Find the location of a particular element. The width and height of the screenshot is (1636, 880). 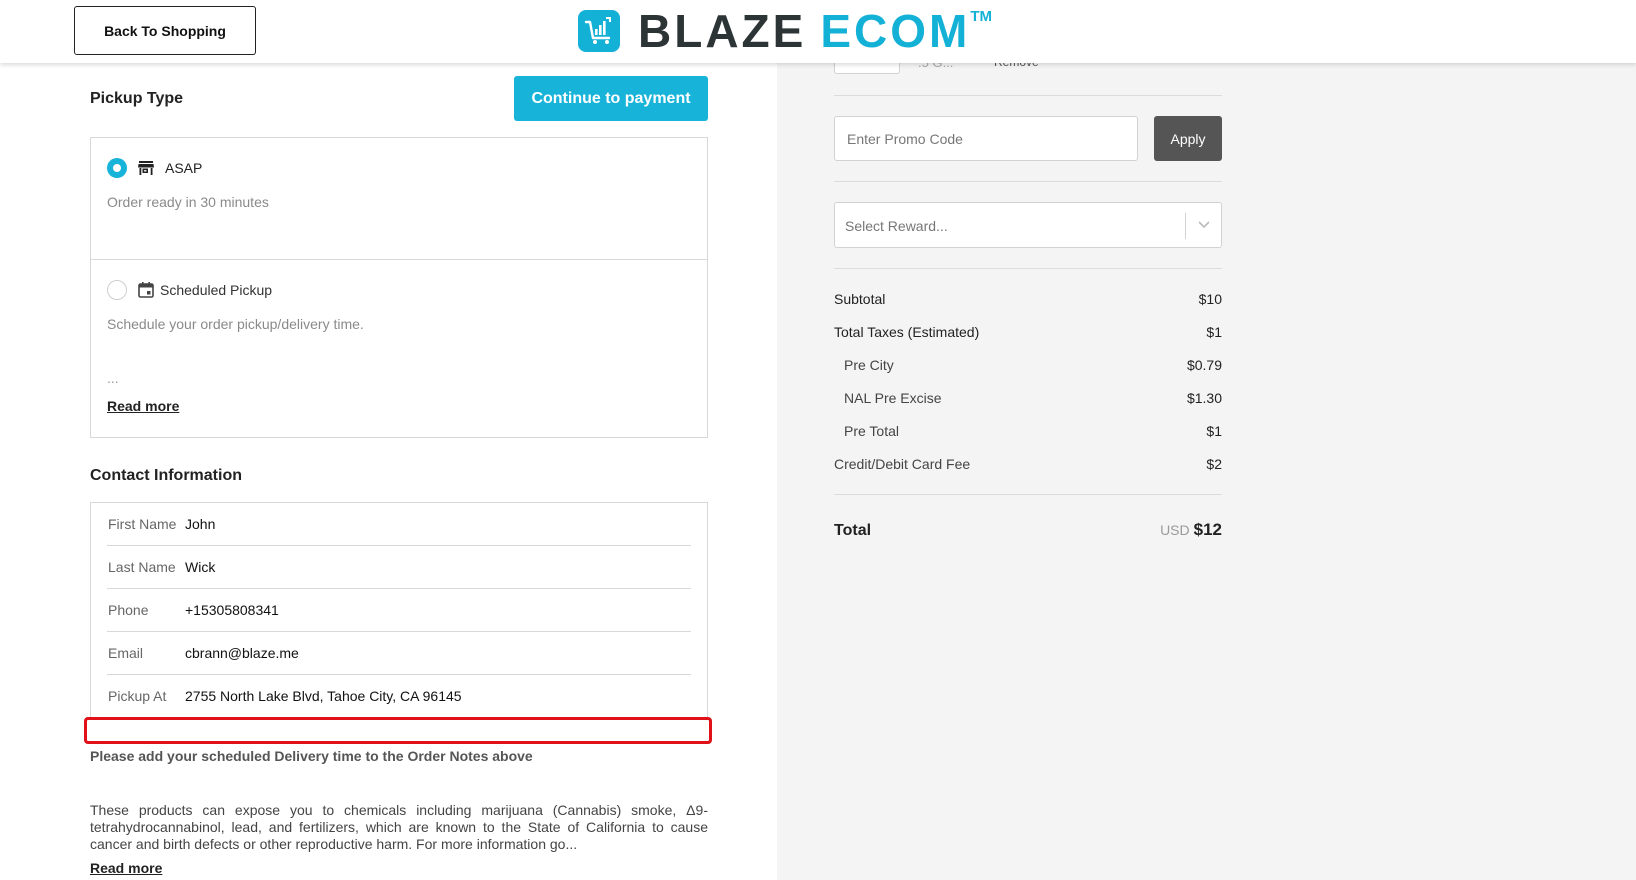

tax-line-label: Pre Total is located at coordinates (871, 431).